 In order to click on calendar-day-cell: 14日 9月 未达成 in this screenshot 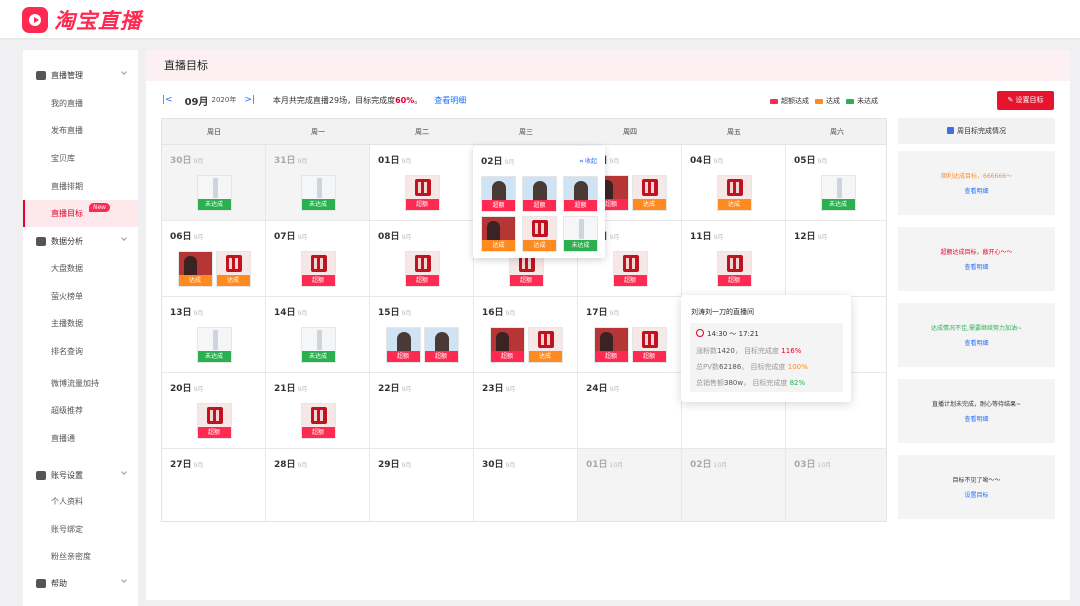, I will do `click(318, 335)`.